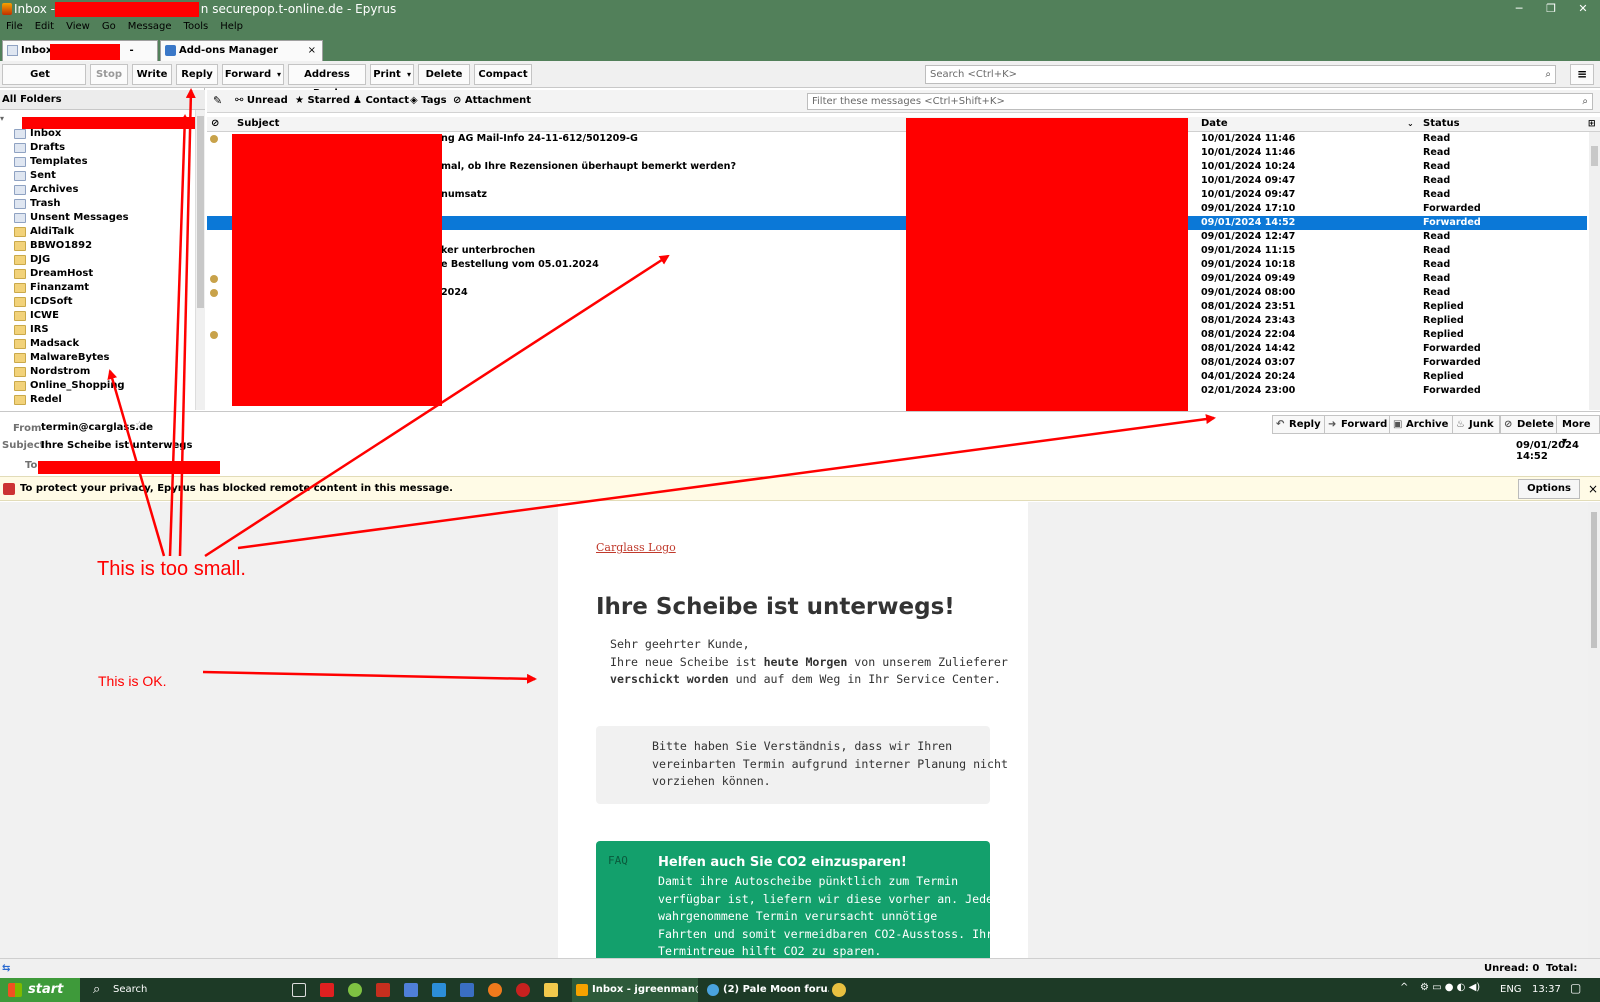 The width and height of the screenshot is (1600, 1002). I want to click on annotation-too-small: This is too small., so click(171, 569).